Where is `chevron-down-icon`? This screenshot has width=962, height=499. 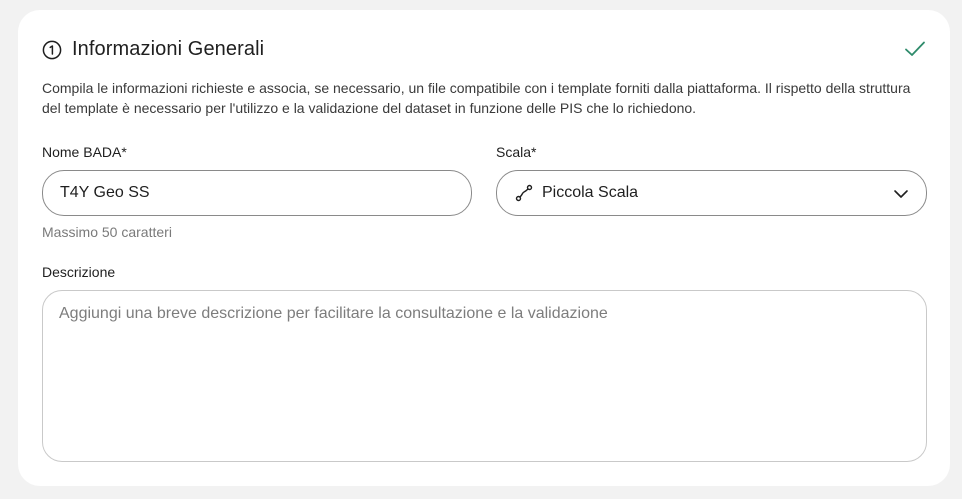
chevron-down-icon is located at coordinates (901, 194).